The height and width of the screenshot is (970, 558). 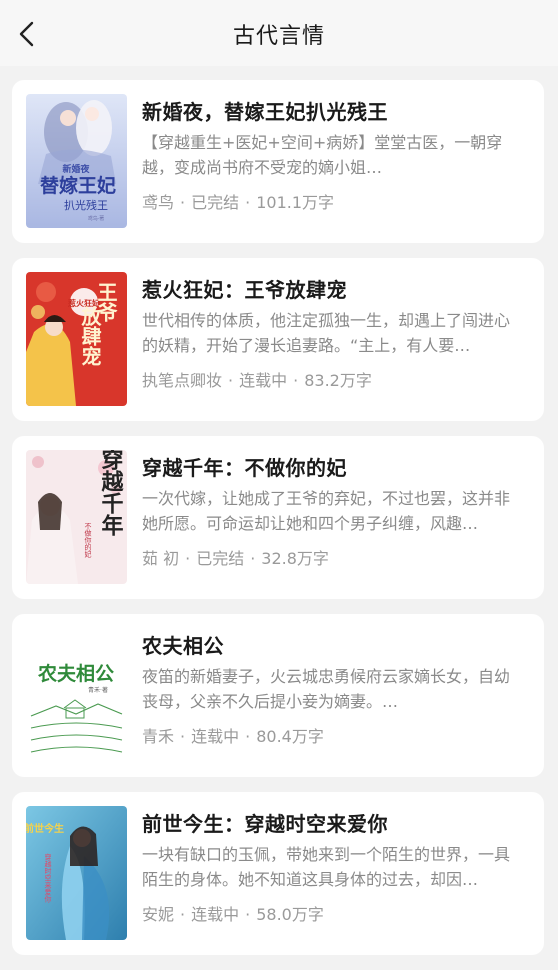 I want to click on book-word-count: 80.4万字, so click(x=290, y=736).